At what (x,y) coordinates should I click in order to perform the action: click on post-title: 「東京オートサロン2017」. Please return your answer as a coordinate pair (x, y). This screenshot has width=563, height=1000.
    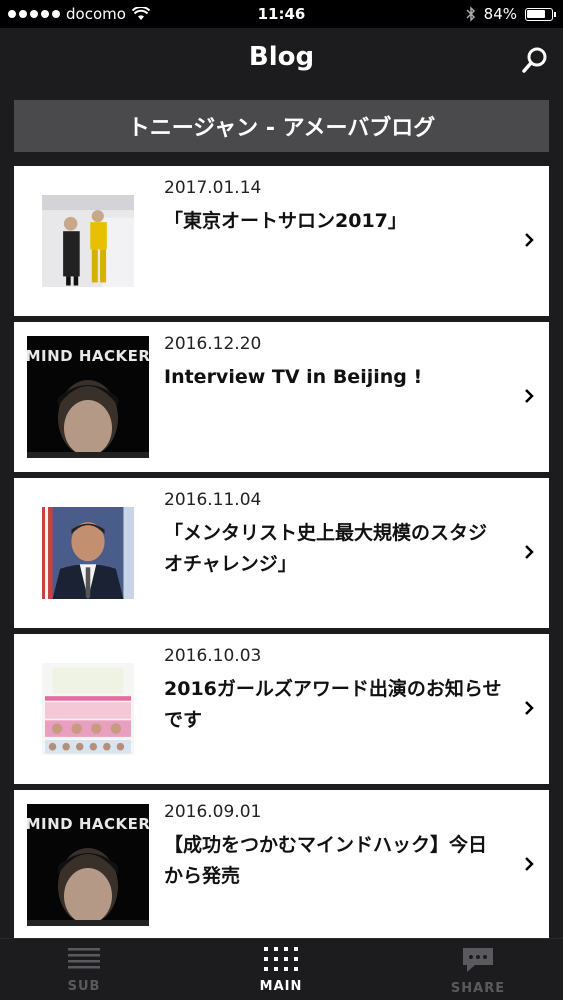
    Looking at the image, I should click on (285, 221).